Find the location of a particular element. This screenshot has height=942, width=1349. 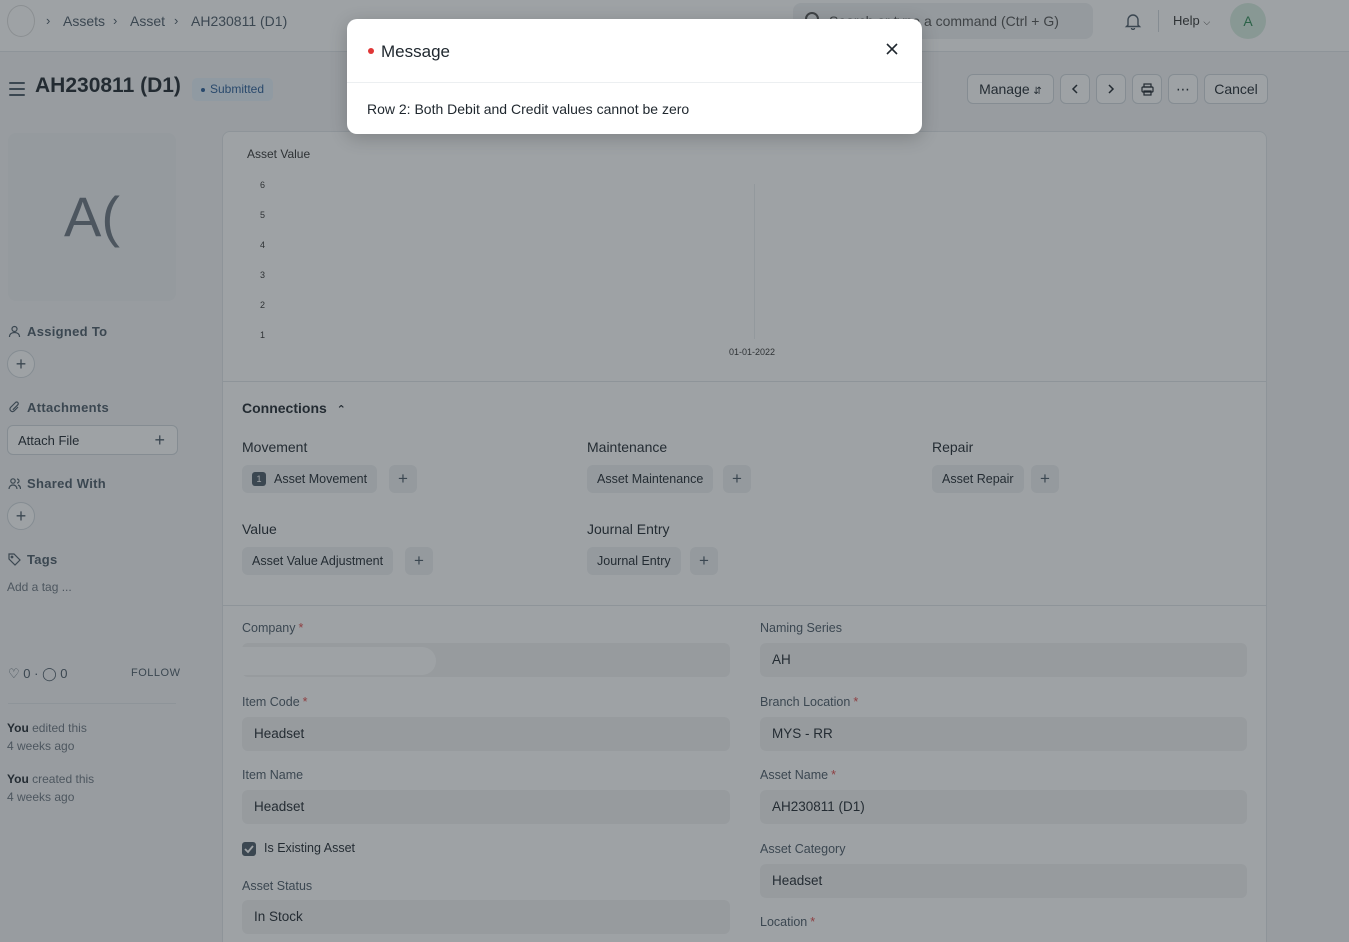

dialog-divider is located at coordinates (634, 82).